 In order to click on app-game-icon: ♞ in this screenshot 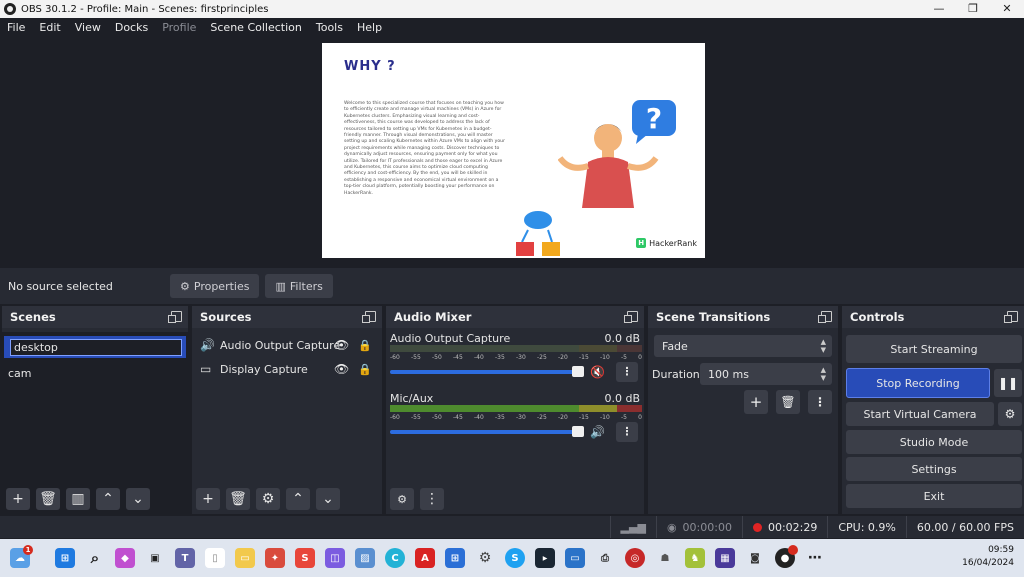, I will do `click(695, 558)`.